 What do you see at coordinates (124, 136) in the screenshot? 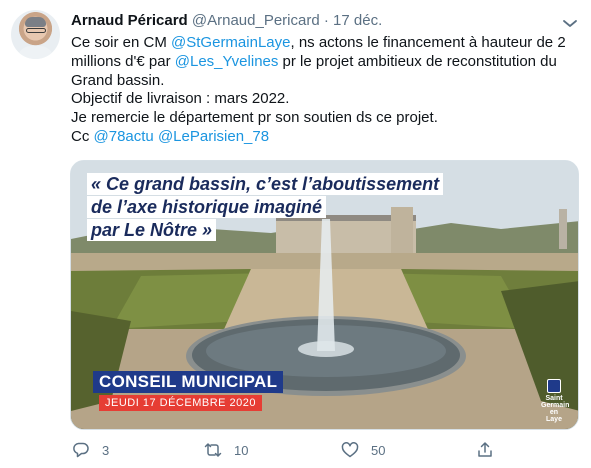
I see `mention-78actu: @78actu` at bounding box center [124, 136].